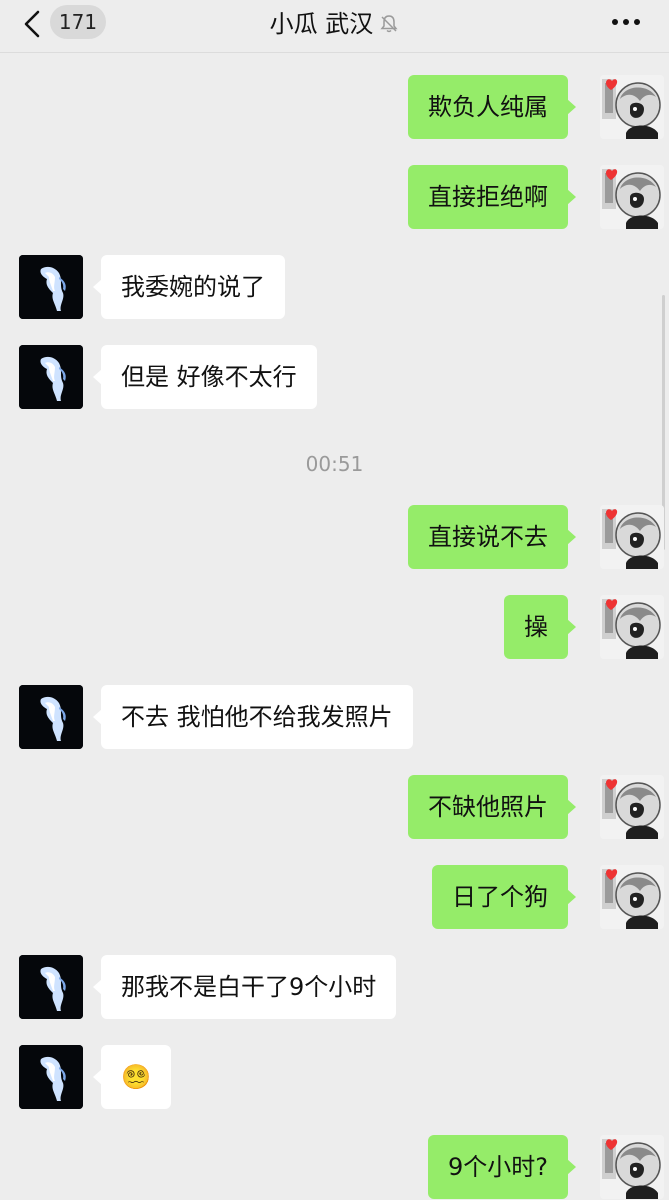 This screenshot has width=669, height=1200. Describe the element at coordinates (626, 22) in the screenshot. I see `more-options-icon` at that location.